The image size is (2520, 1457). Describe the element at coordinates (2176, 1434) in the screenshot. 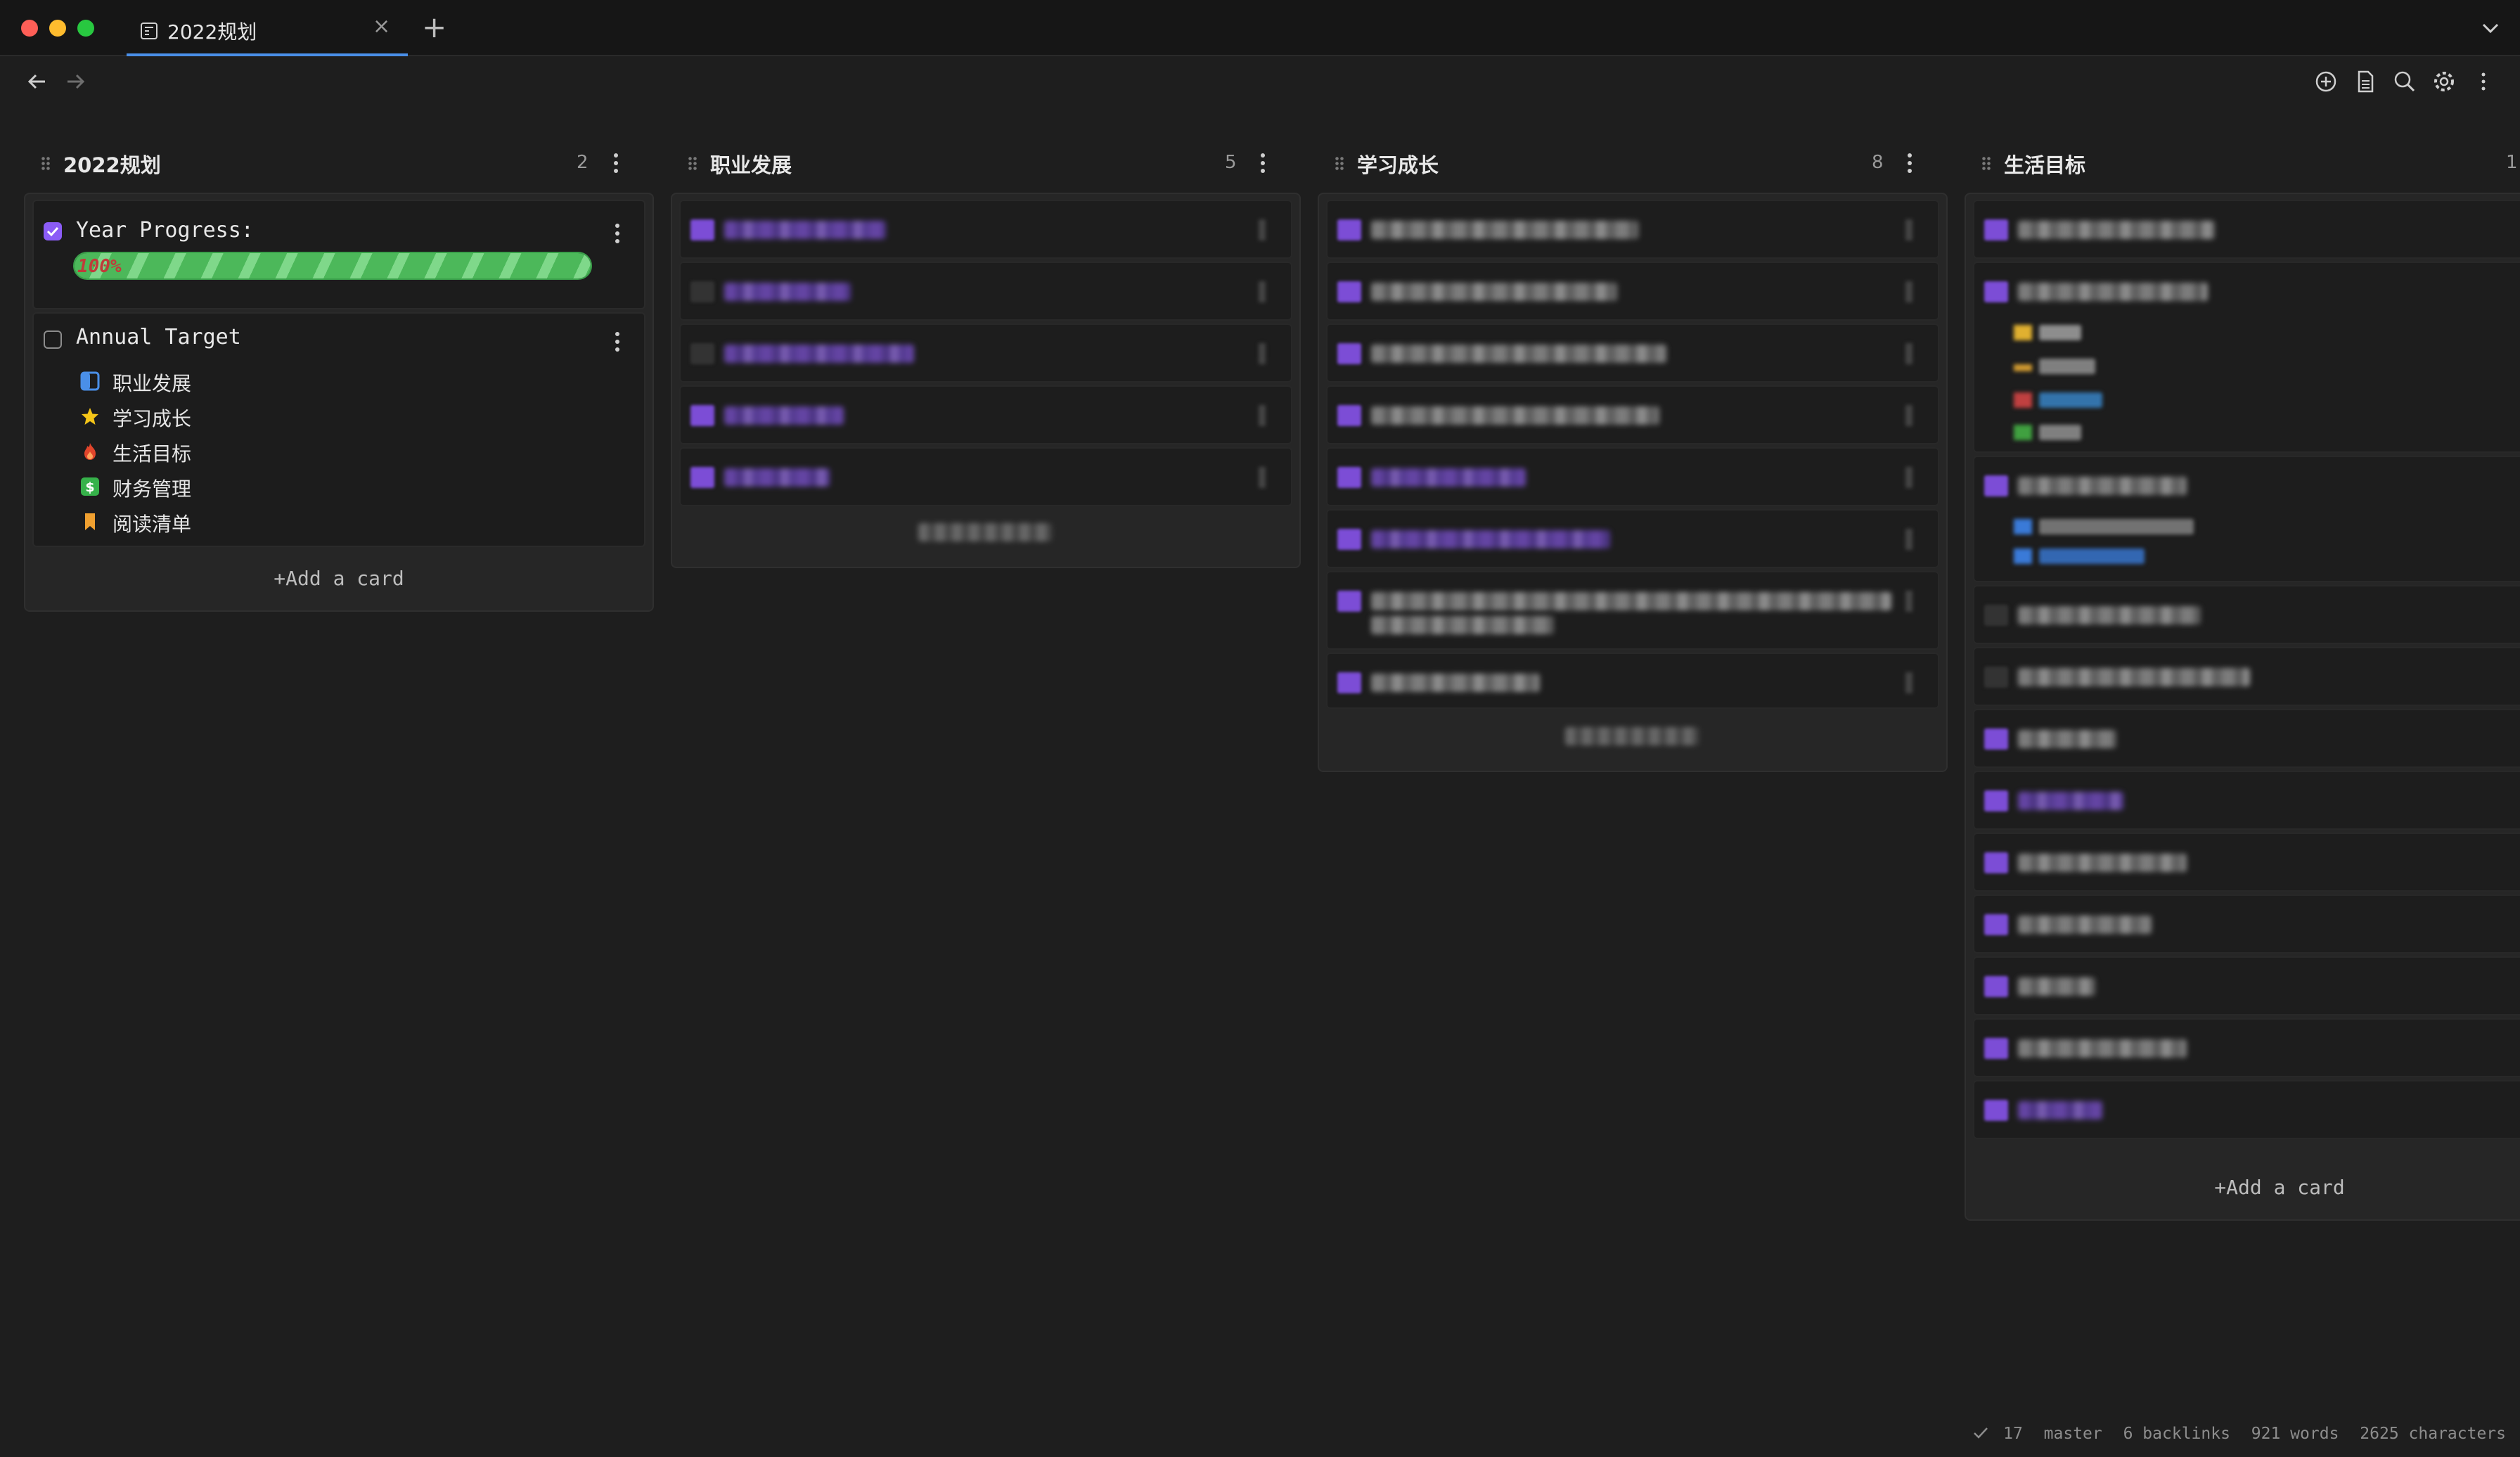

I see `backlinks-count: 6 backlinks` at that location.